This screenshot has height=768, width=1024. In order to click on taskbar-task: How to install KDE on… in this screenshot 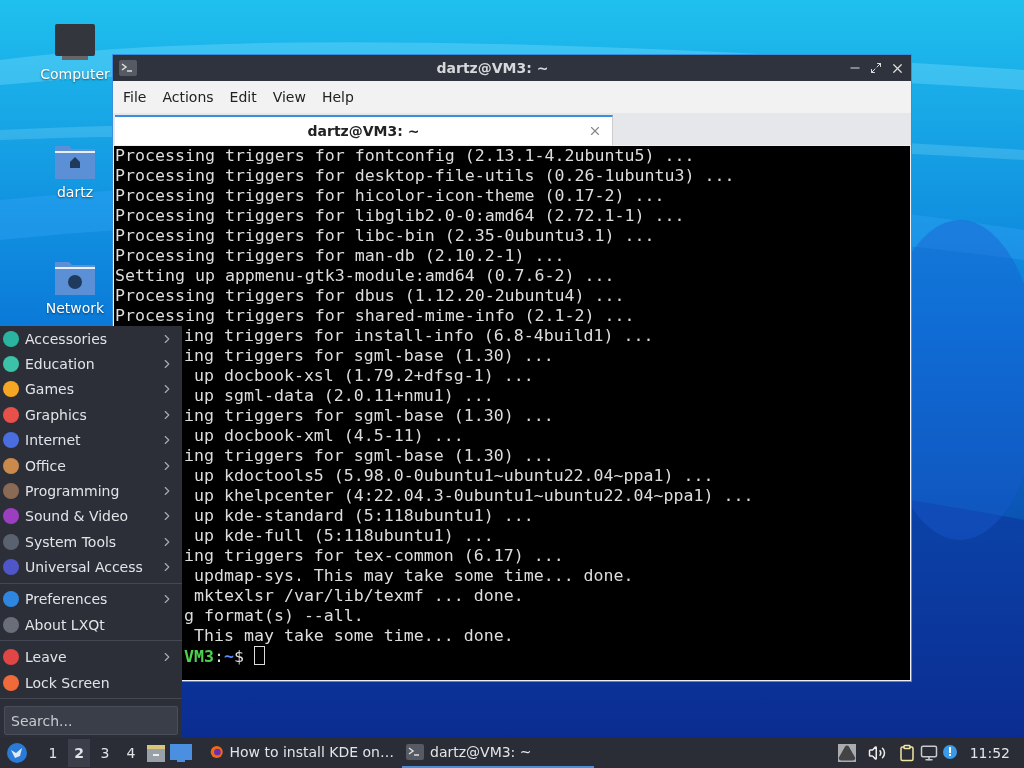, I will do `click(302, 752)`.